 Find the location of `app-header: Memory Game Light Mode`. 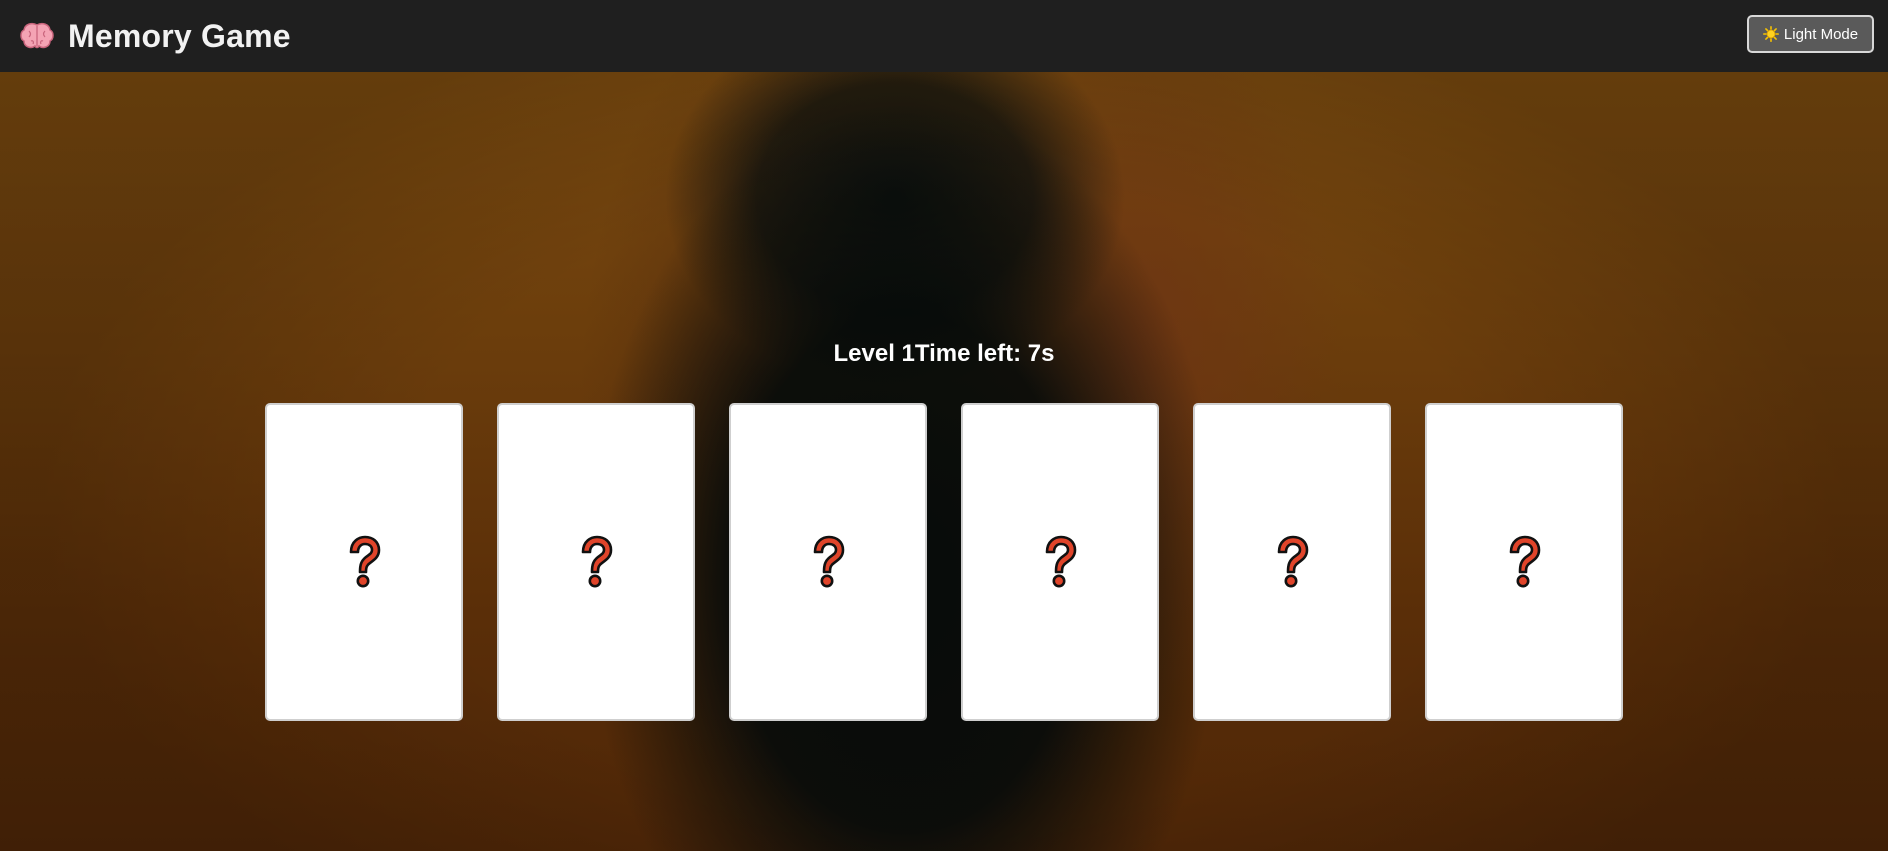

app-header: Memory Game Light Mode is located at coordinates (944, 36).